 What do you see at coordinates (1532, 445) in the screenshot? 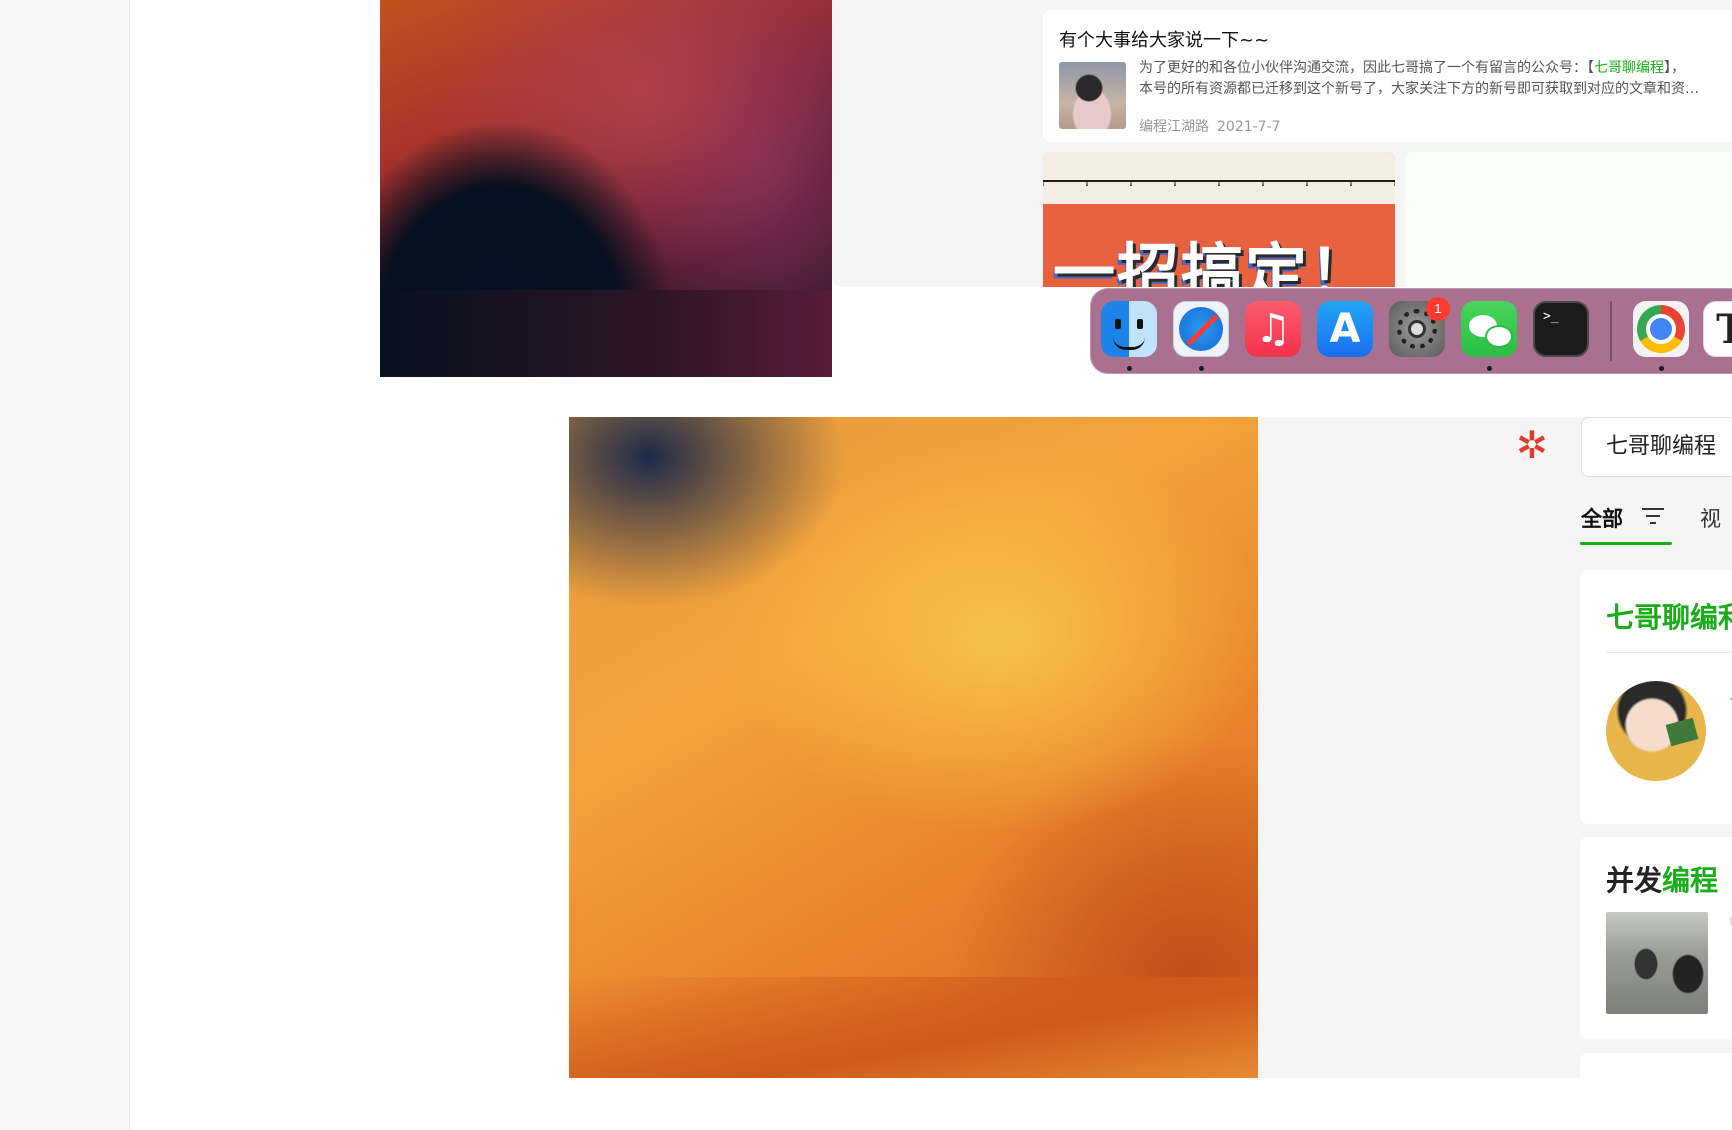
I see `sogou-logo-icon: ✲` at bounding box center [1532, 445].